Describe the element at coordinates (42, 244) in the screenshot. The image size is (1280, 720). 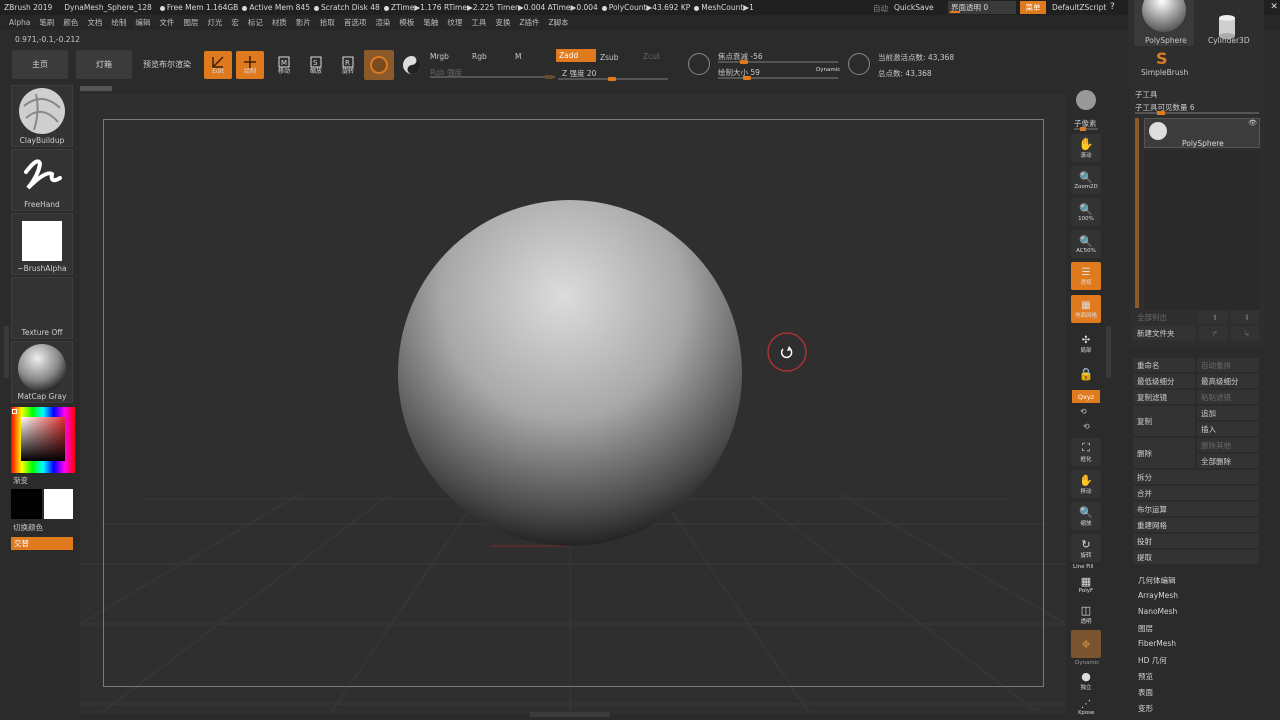
I see `alpha-selector: ~BrushAlpha` at that location.